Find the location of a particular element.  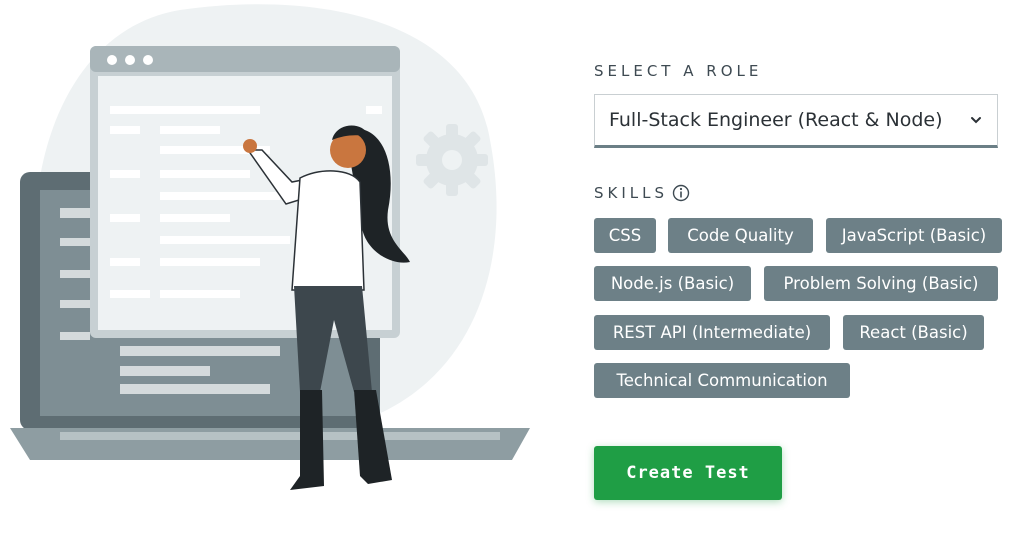

create-test-button: Create Test is located at coordinates (688, 473).